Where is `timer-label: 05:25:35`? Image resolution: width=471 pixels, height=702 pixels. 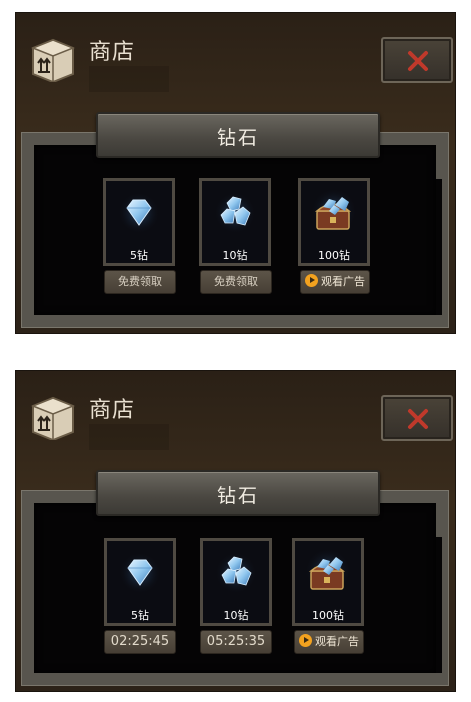 timer-label: 05:25:35 is located at coordinates (236, 641).